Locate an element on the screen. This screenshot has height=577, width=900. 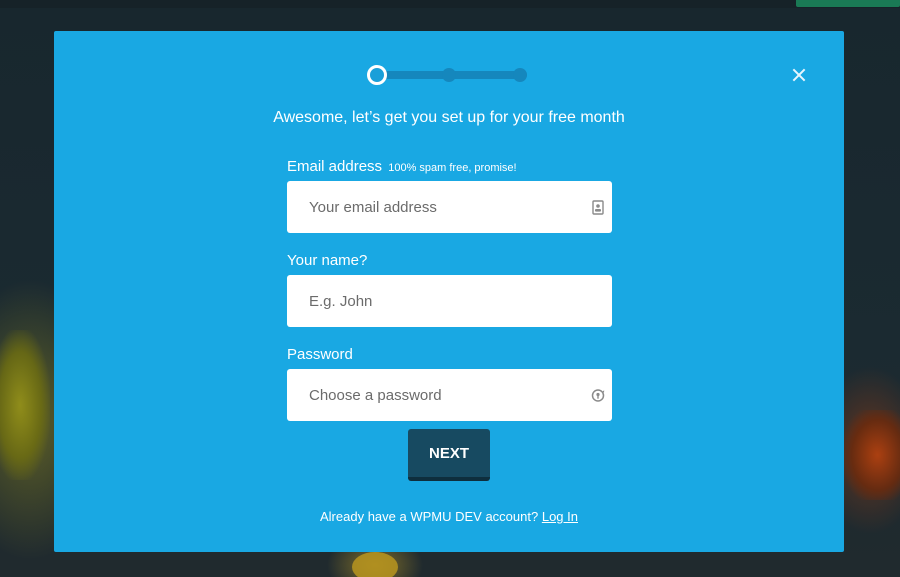
close-icon is located at coordinates (799, 75).